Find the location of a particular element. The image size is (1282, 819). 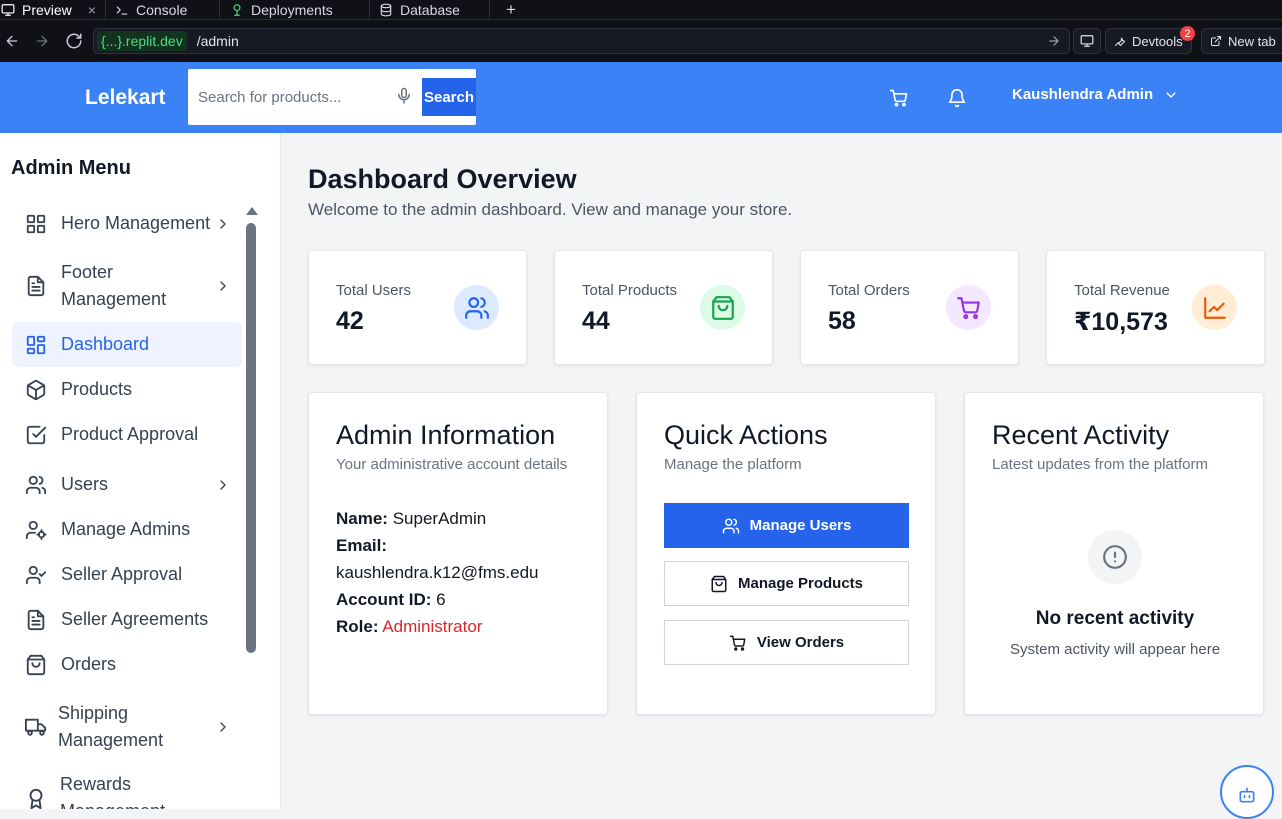

tab-label: Deployments is located at coordinates (292, 10).